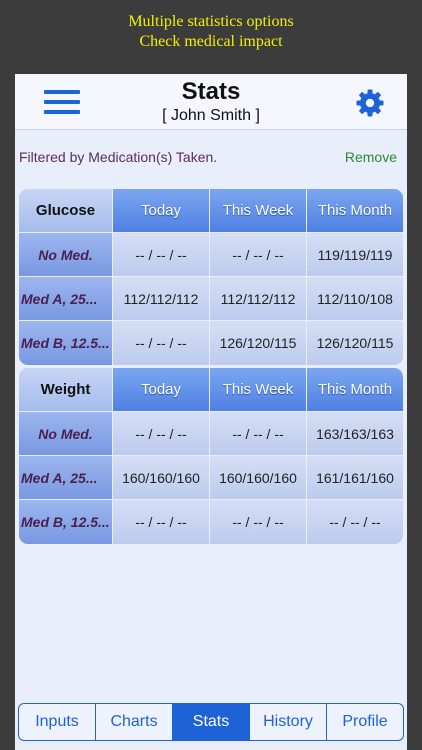 Image resolution: width=422 pixels, height=750 pixels. Describe the element at coordinates (365, 722) in the screenshot. I see `tab-profile: Profile` at that location.